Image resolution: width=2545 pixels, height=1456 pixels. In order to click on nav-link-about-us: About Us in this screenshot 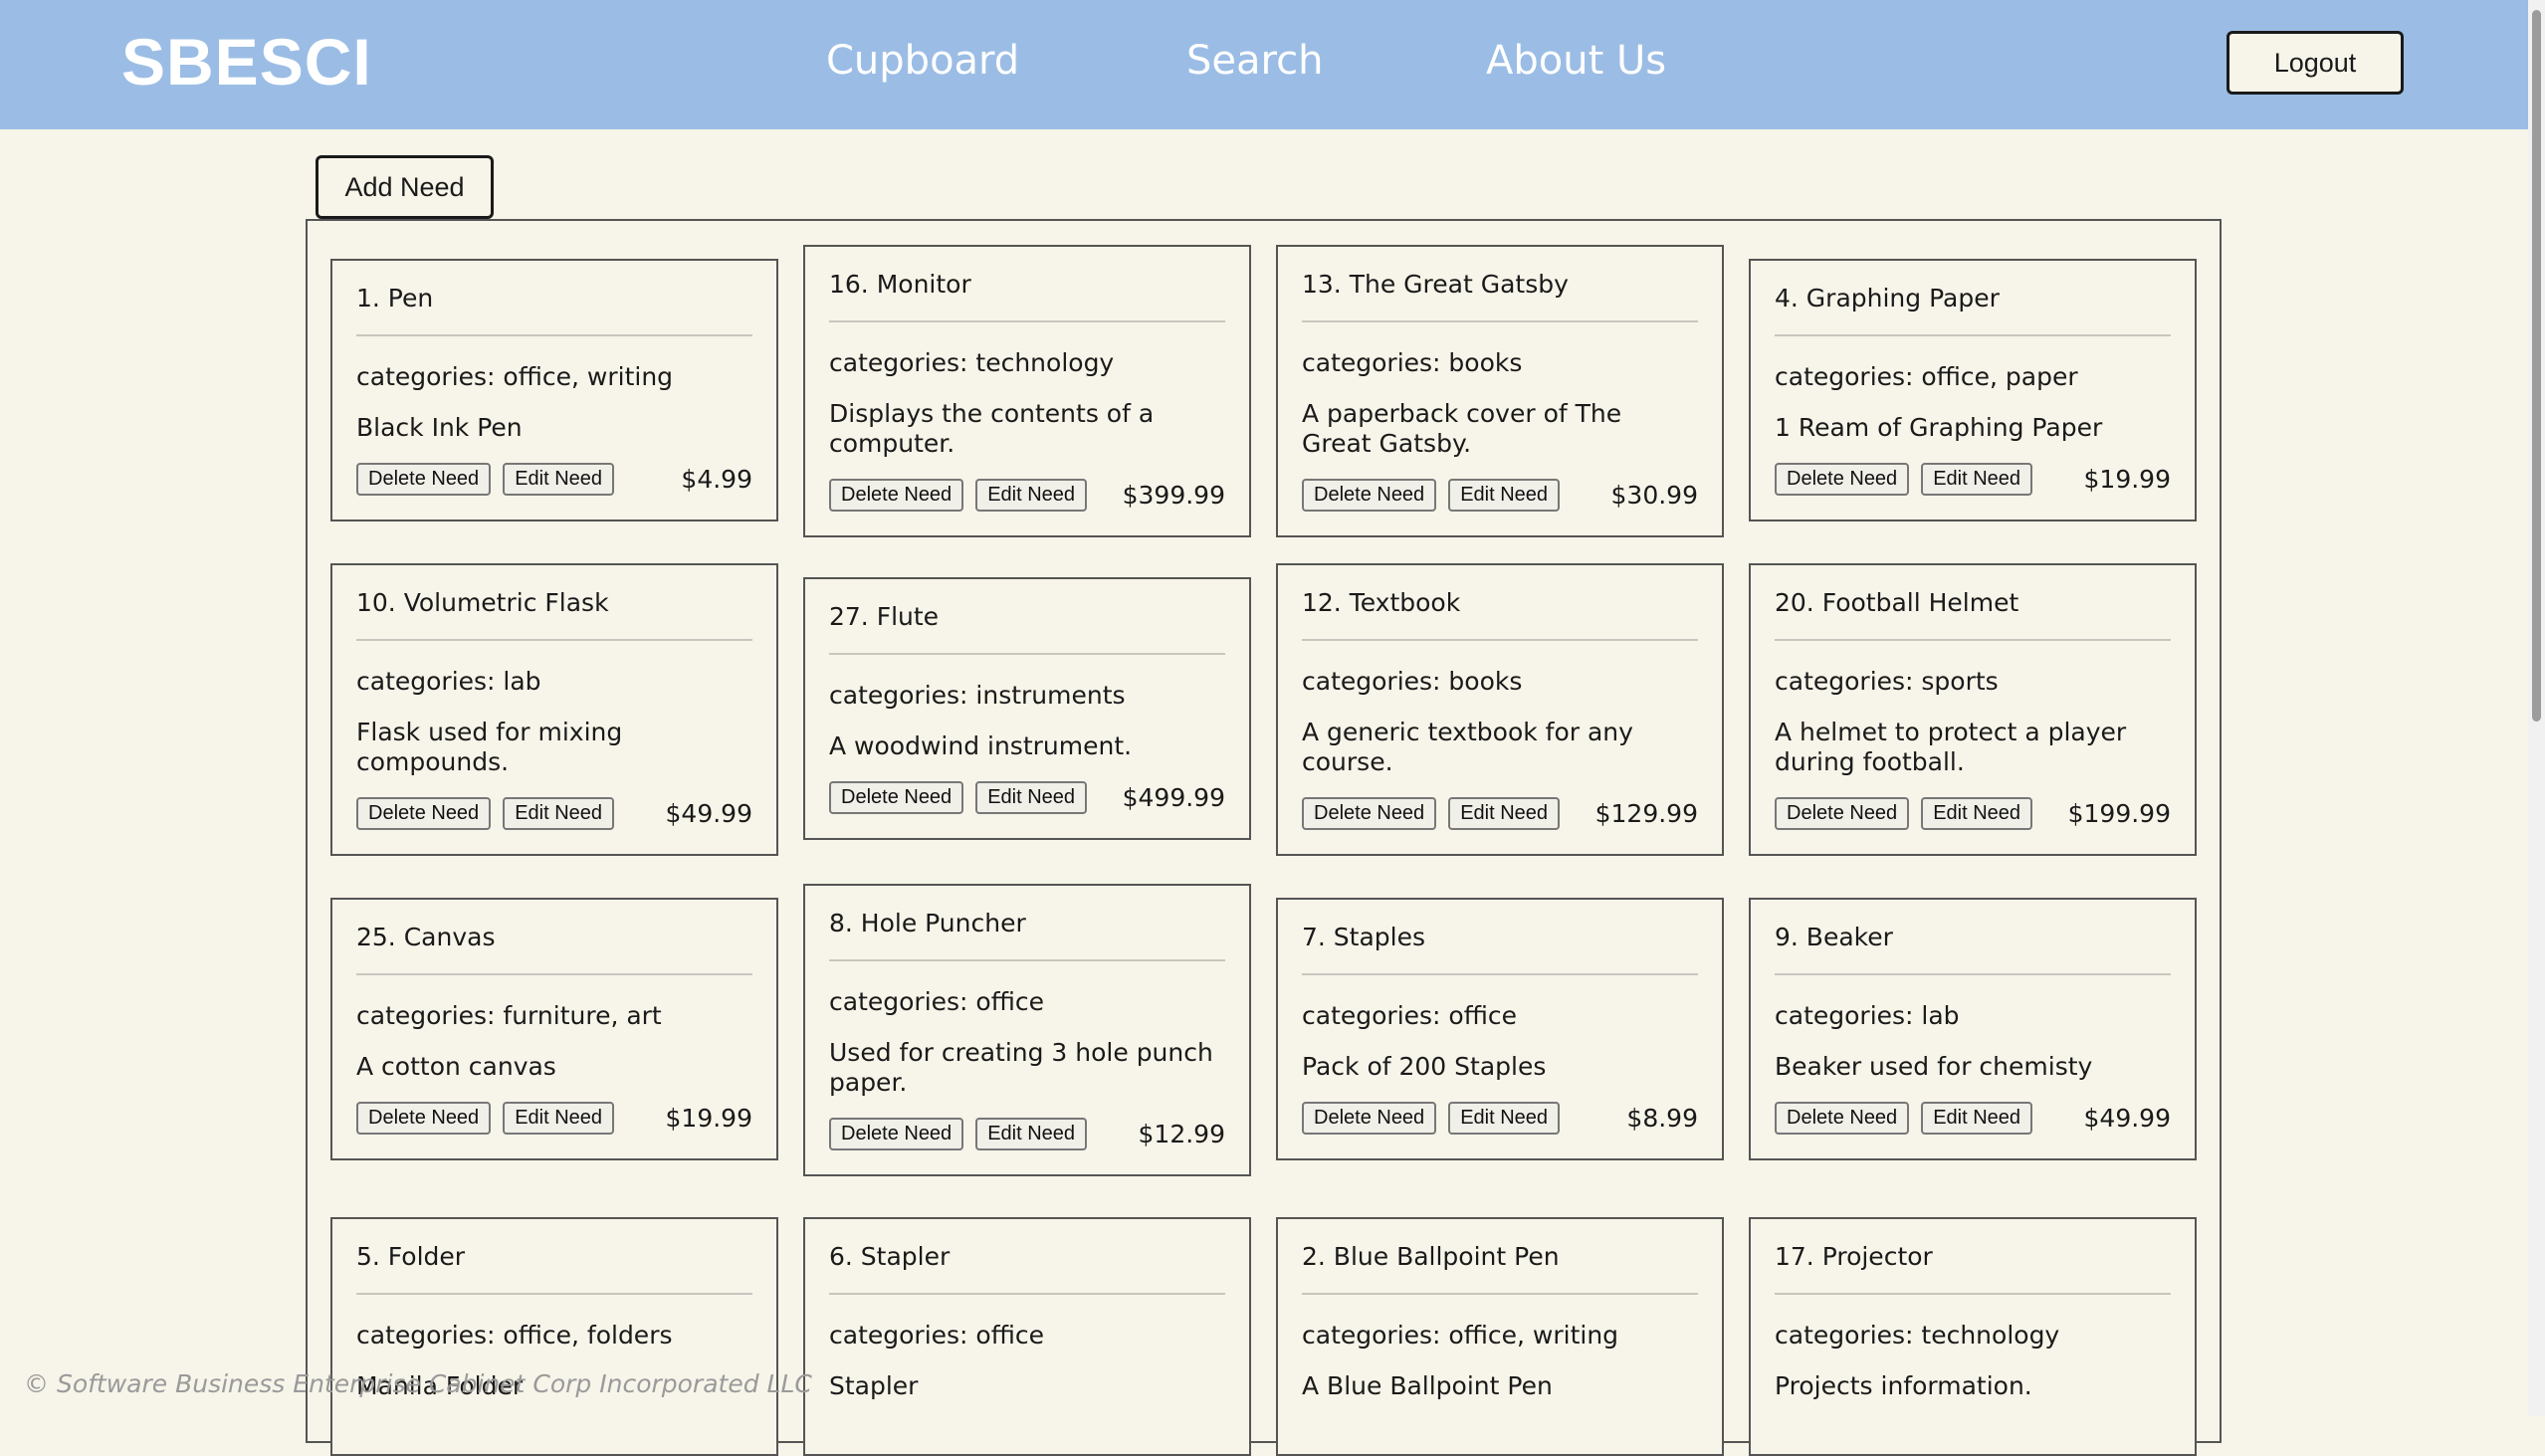, I will do `click(1576, 61)`.